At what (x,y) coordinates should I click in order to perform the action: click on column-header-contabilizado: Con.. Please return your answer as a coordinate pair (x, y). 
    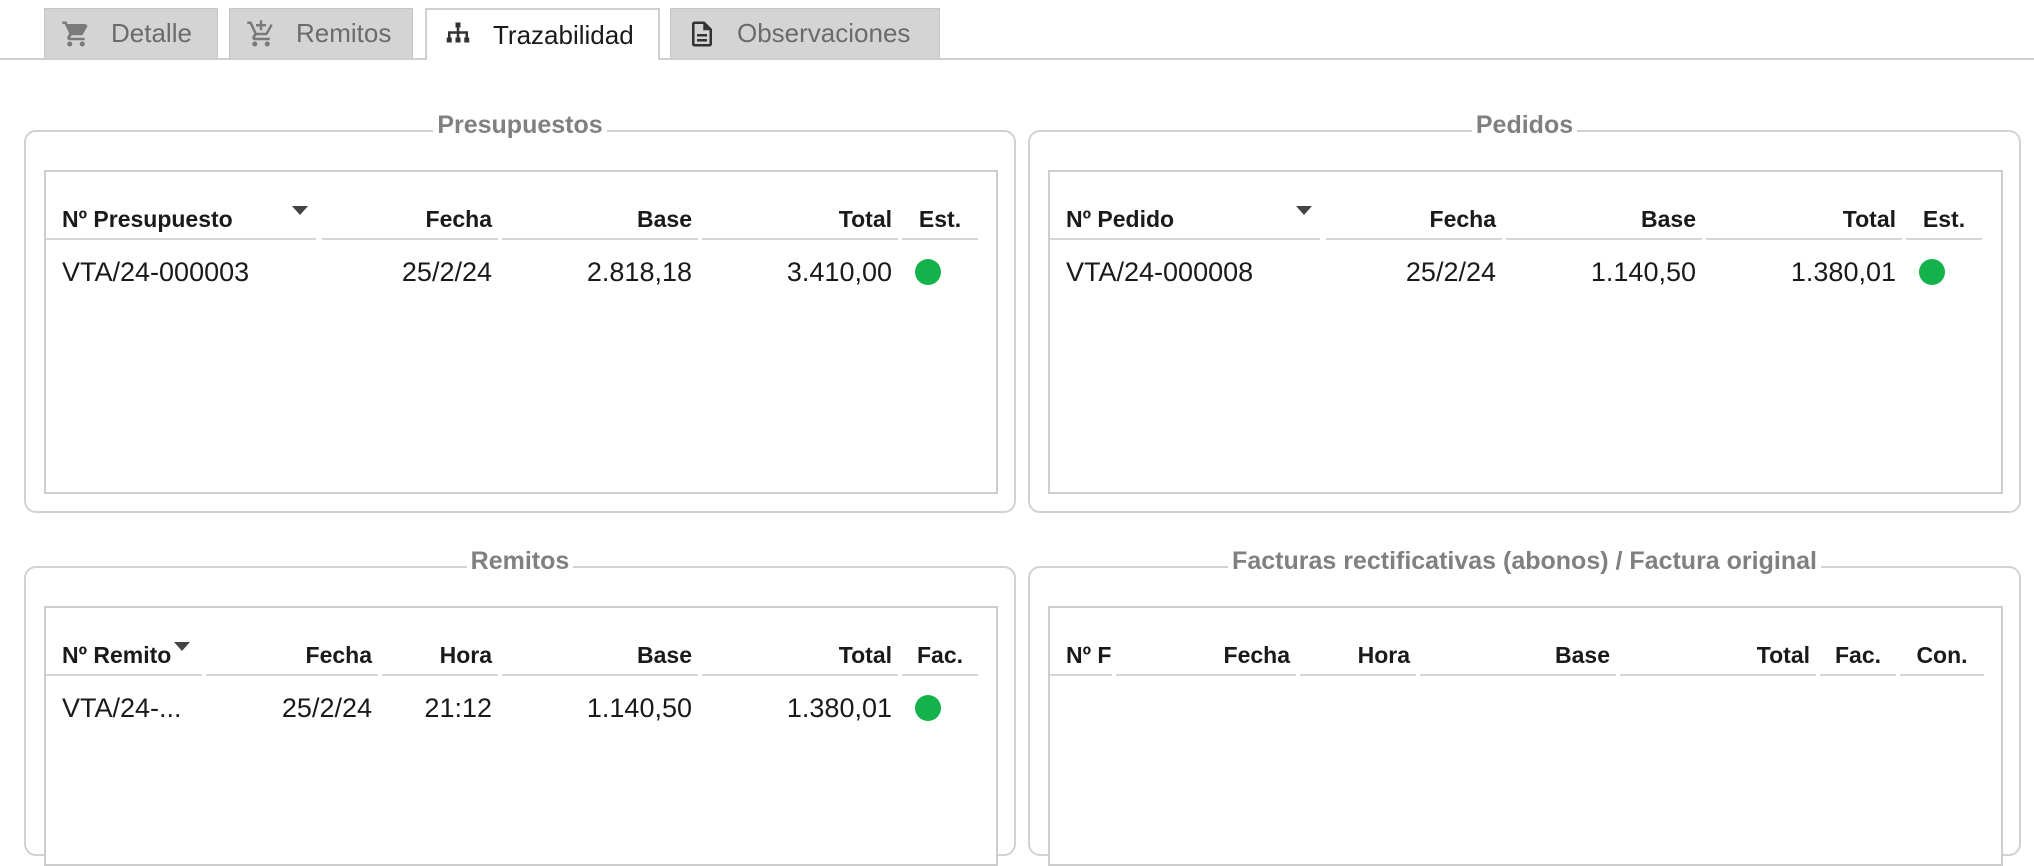
    Looking at the image, I should click on (1942, 656).